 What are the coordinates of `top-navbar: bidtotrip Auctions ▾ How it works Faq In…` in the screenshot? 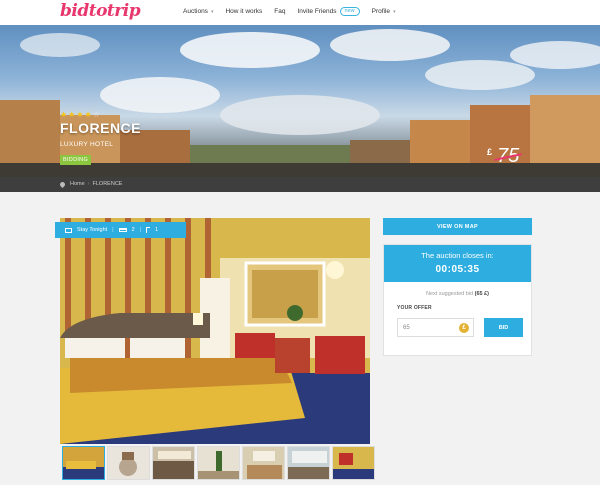 It's located at (300, 12).